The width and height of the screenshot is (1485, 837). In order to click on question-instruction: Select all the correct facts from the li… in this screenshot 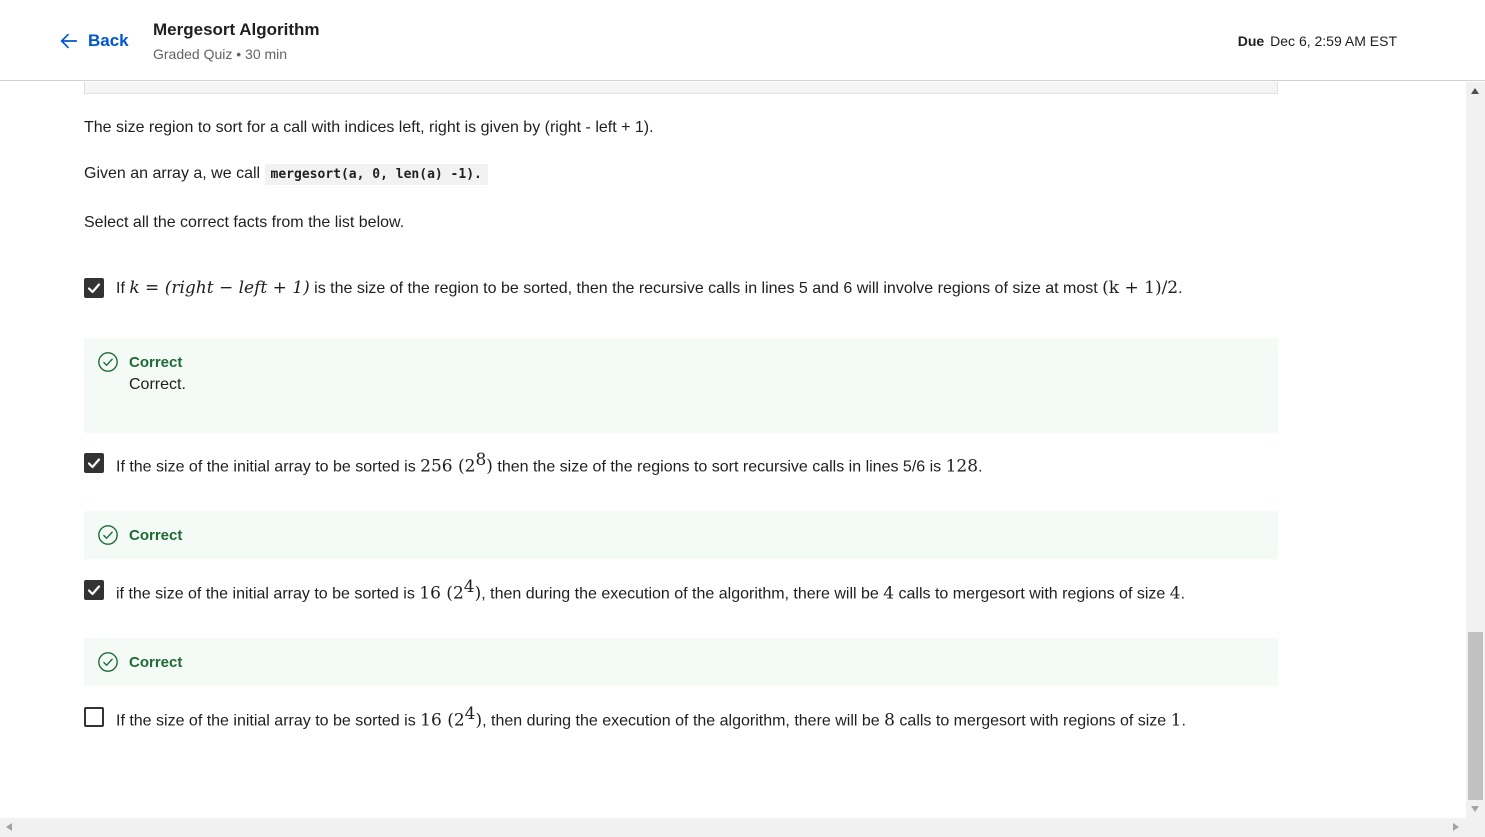, I will do `click(244, 222)`.